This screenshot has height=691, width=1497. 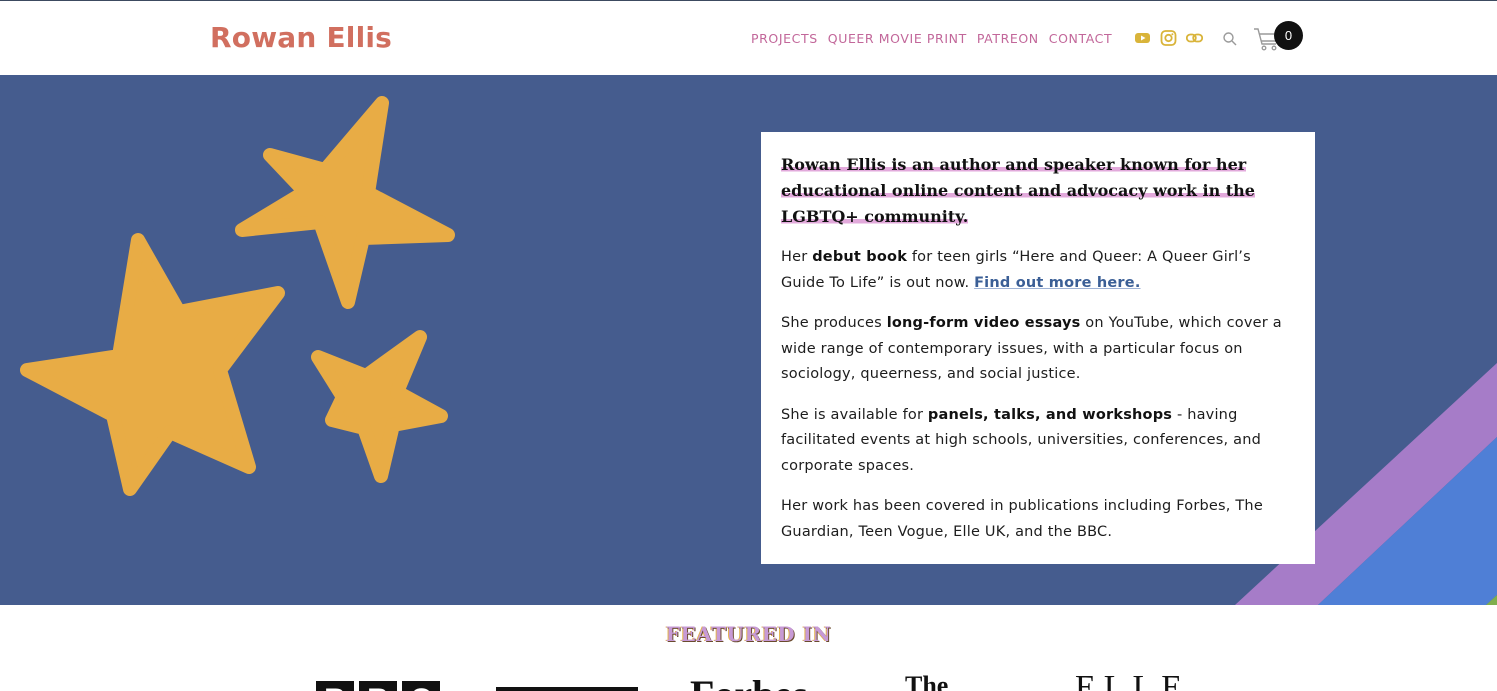 I want to click on forbes-logo: Forbes, so click(x=749, y=681).